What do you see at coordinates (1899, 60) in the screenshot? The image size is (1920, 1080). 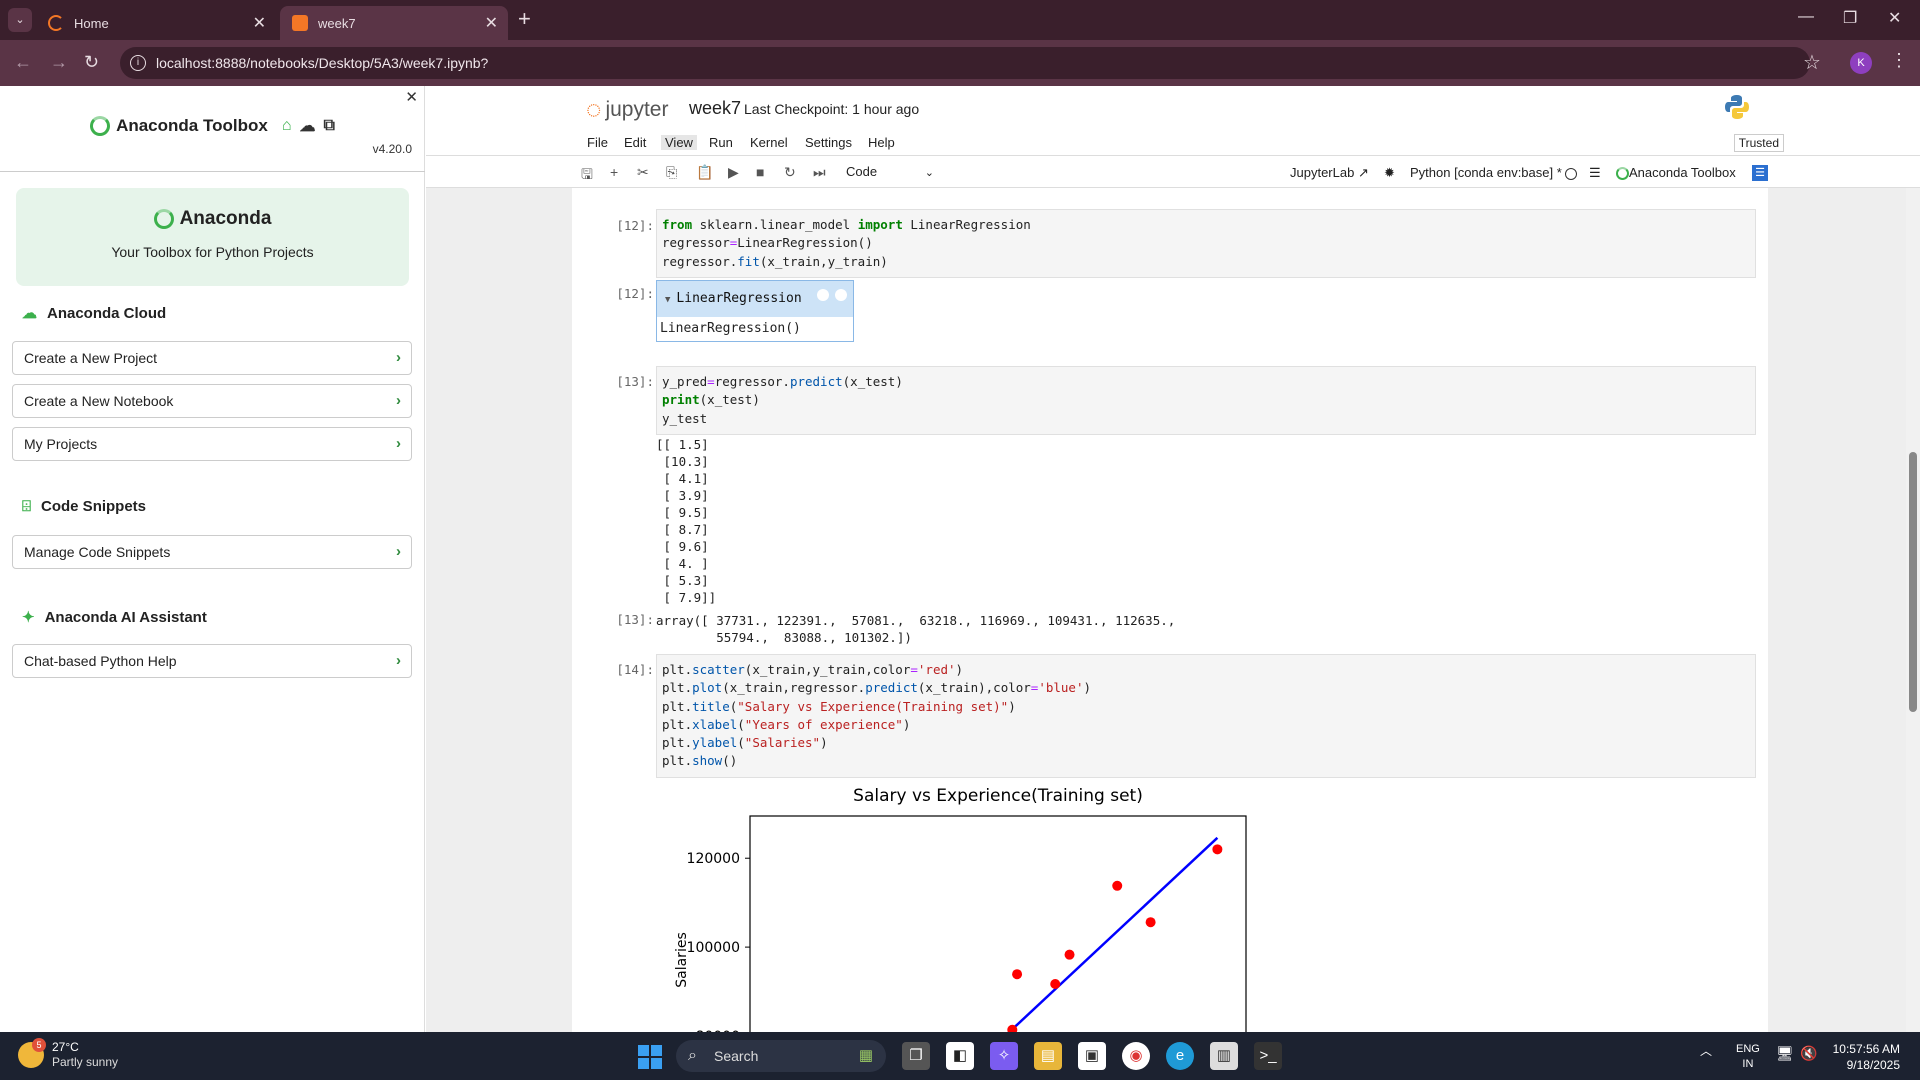 I see `browser-menu-icon: ⋮` at bounding box center [1899, 60].